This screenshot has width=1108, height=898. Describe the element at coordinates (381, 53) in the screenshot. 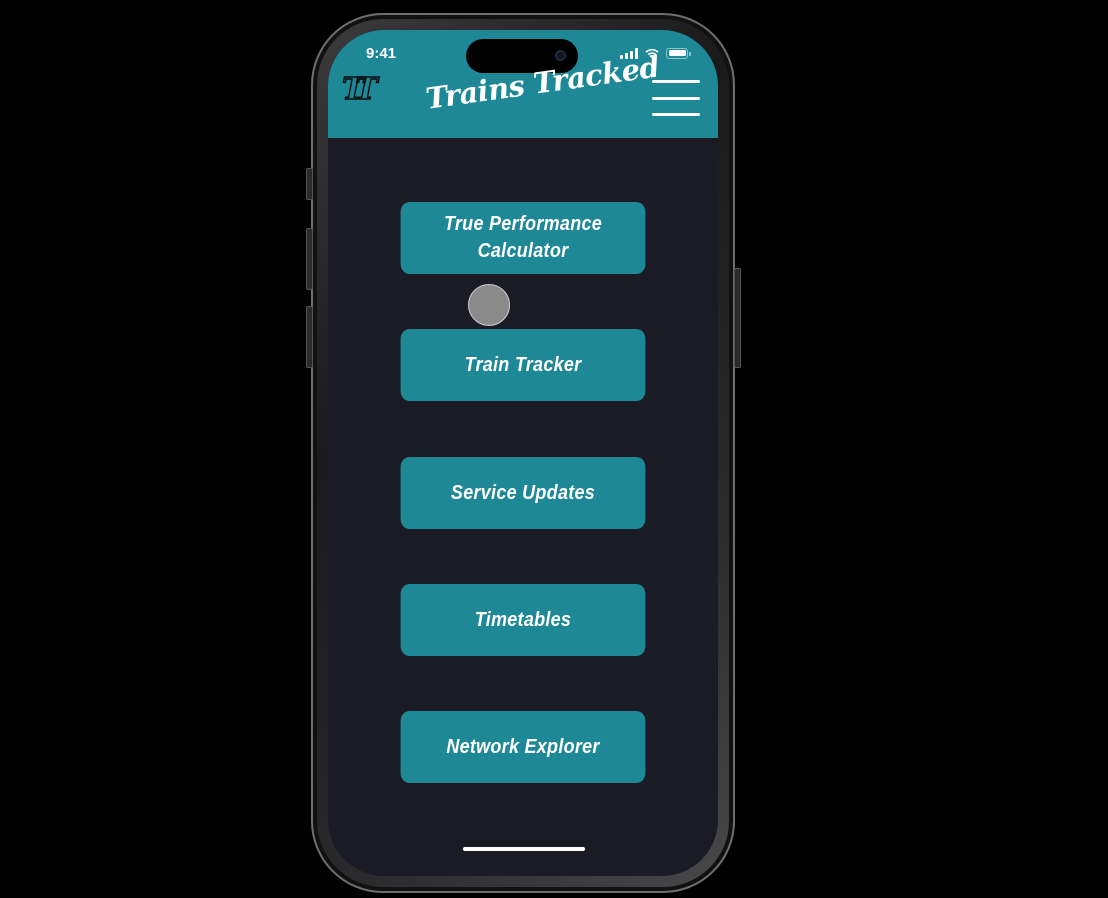

I see `status-time: 9:41` at that location.